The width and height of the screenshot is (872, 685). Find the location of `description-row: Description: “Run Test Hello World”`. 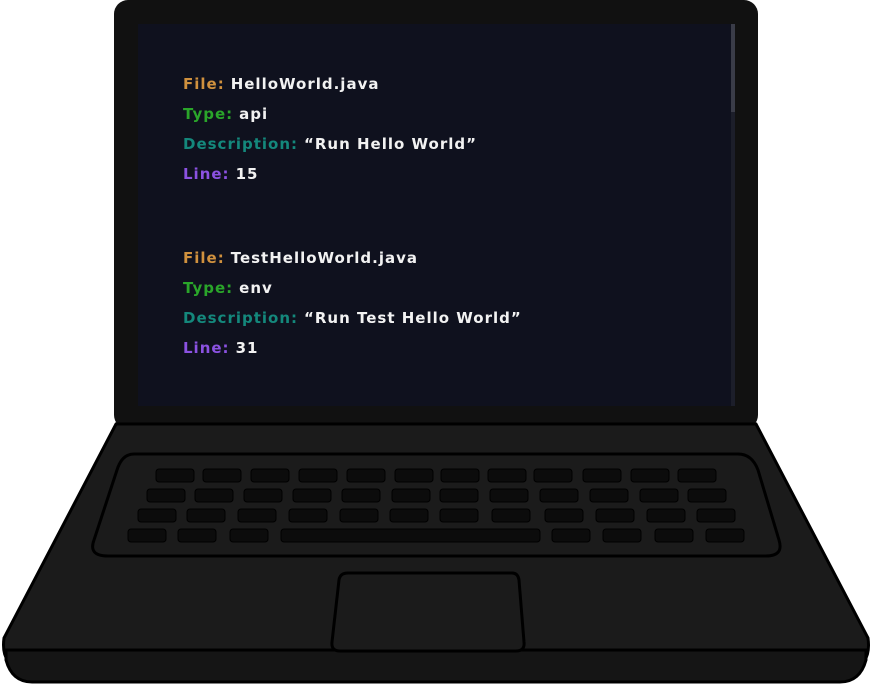

description-row: Description: “Run Test Hello World” is located at coordinates (352, 323).